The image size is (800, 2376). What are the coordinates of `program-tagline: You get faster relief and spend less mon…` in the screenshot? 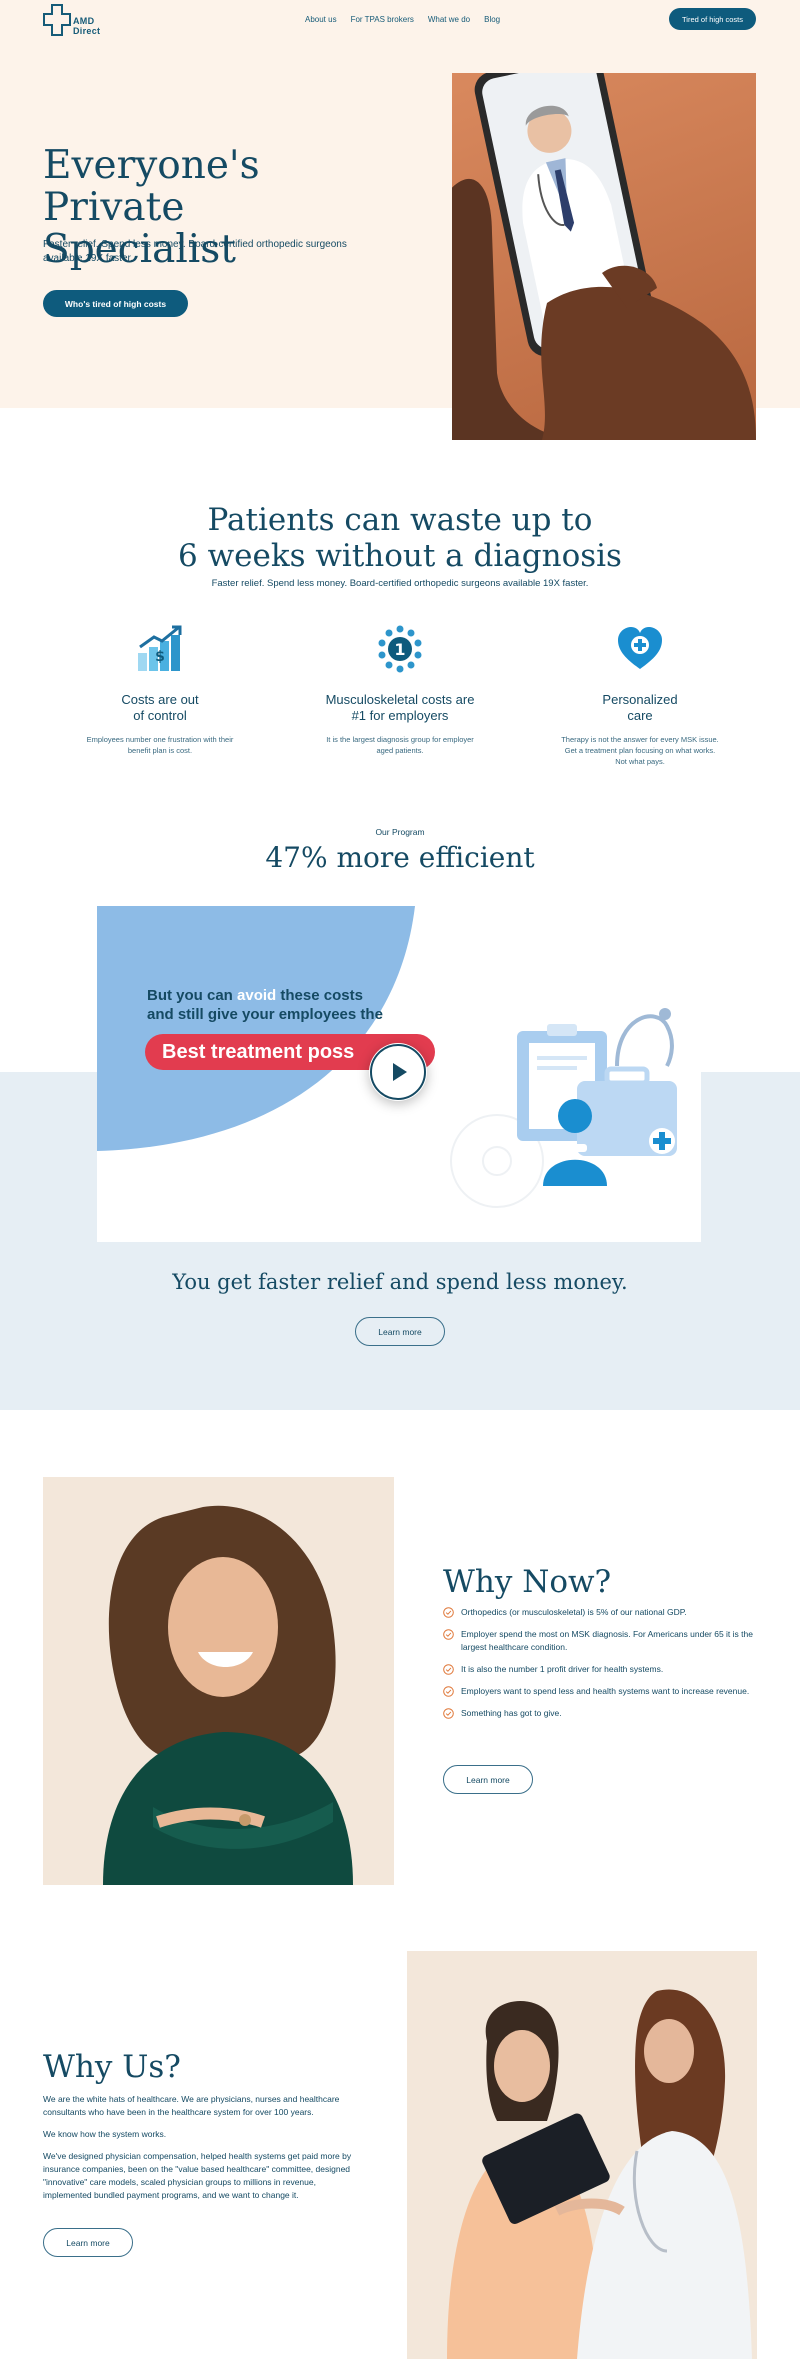 It's located at (400, 1282).